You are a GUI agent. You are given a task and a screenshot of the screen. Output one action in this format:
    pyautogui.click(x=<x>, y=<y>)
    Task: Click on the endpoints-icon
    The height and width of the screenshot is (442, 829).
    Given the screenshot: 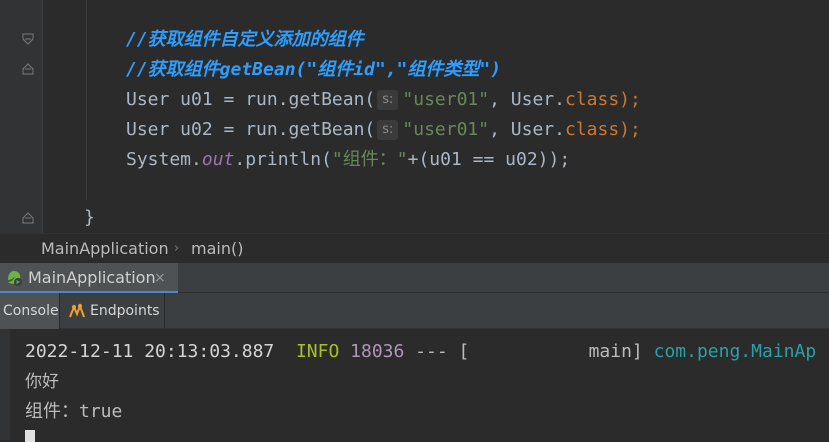 What is the action you would take?
    pyautogui.click(x=77, y=310)
    